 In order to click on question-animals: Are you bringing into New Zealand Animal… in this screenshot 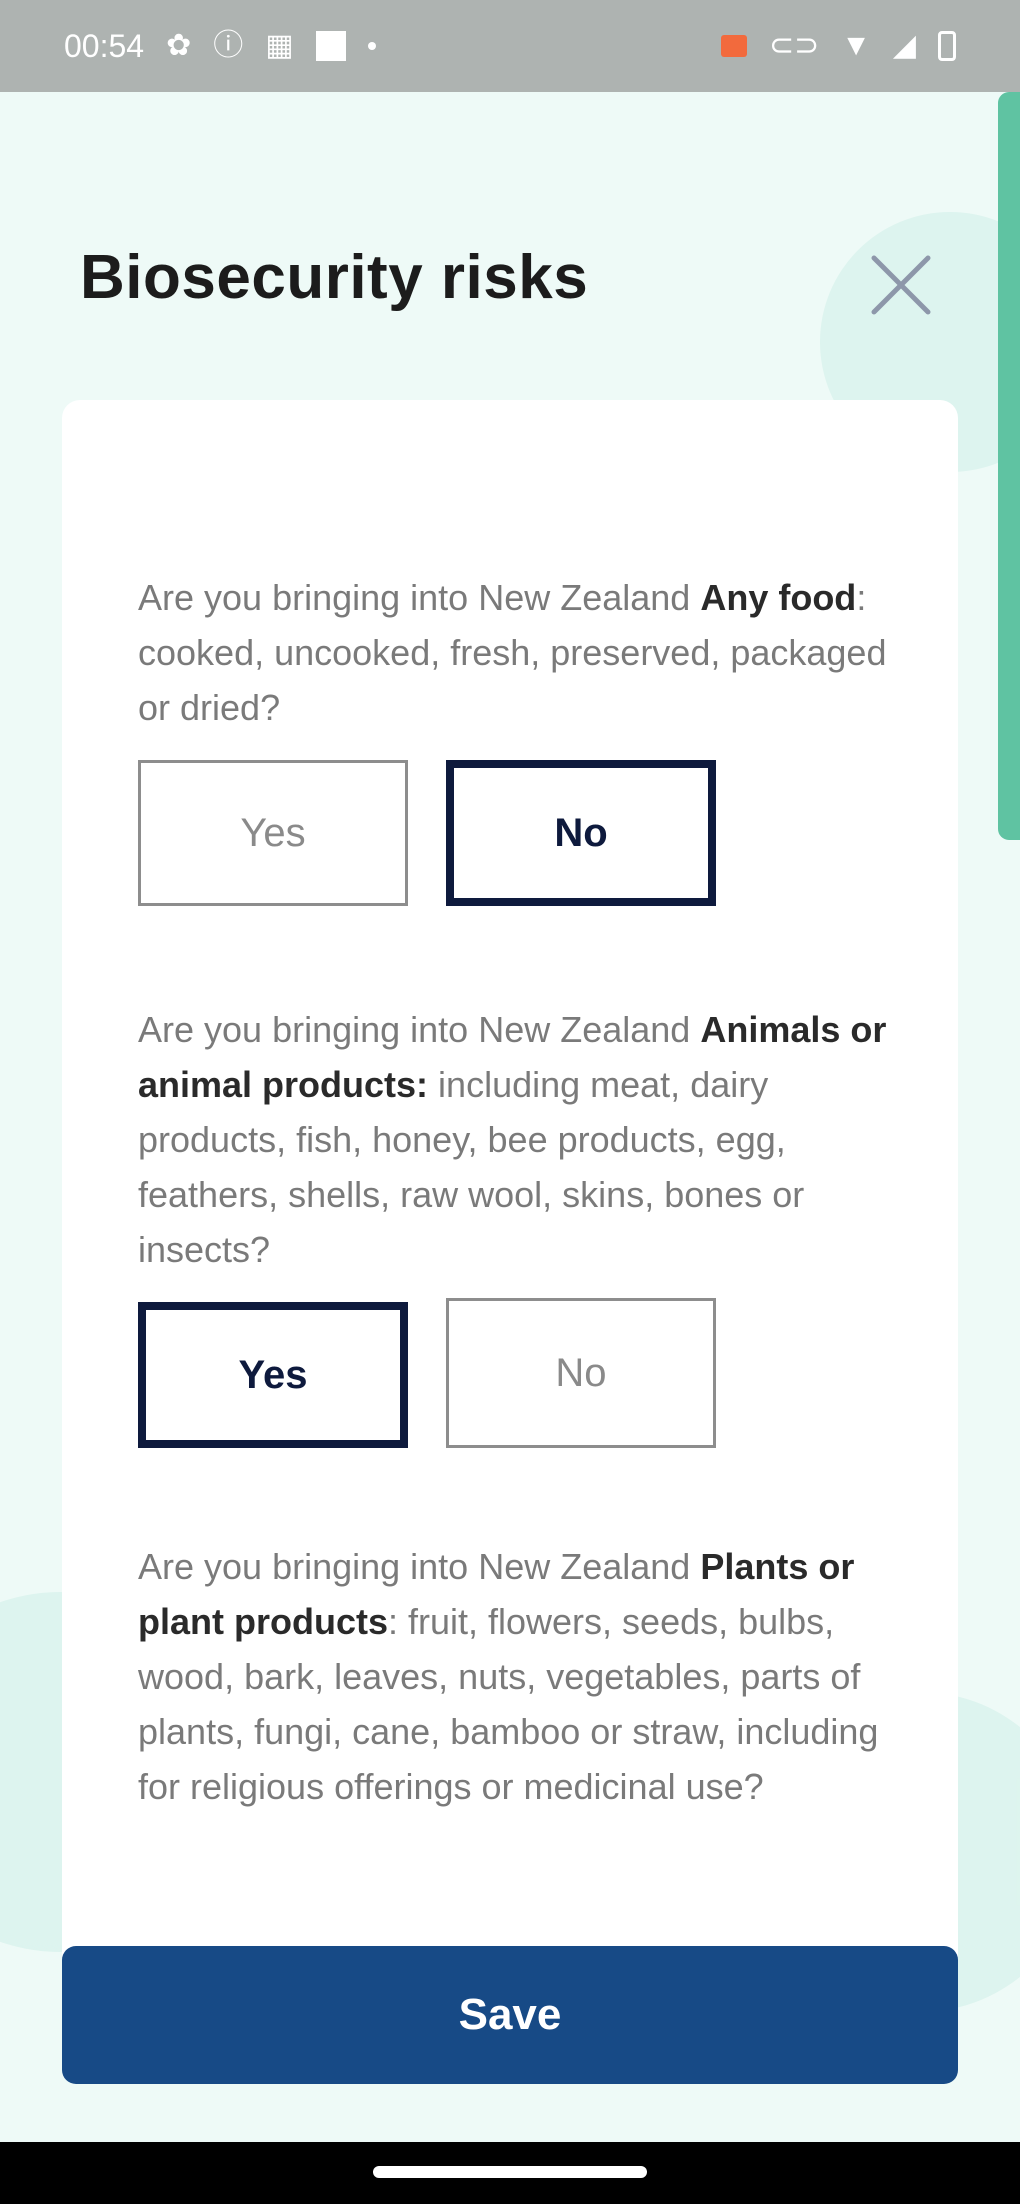, I will do `click(518, 1139)`.